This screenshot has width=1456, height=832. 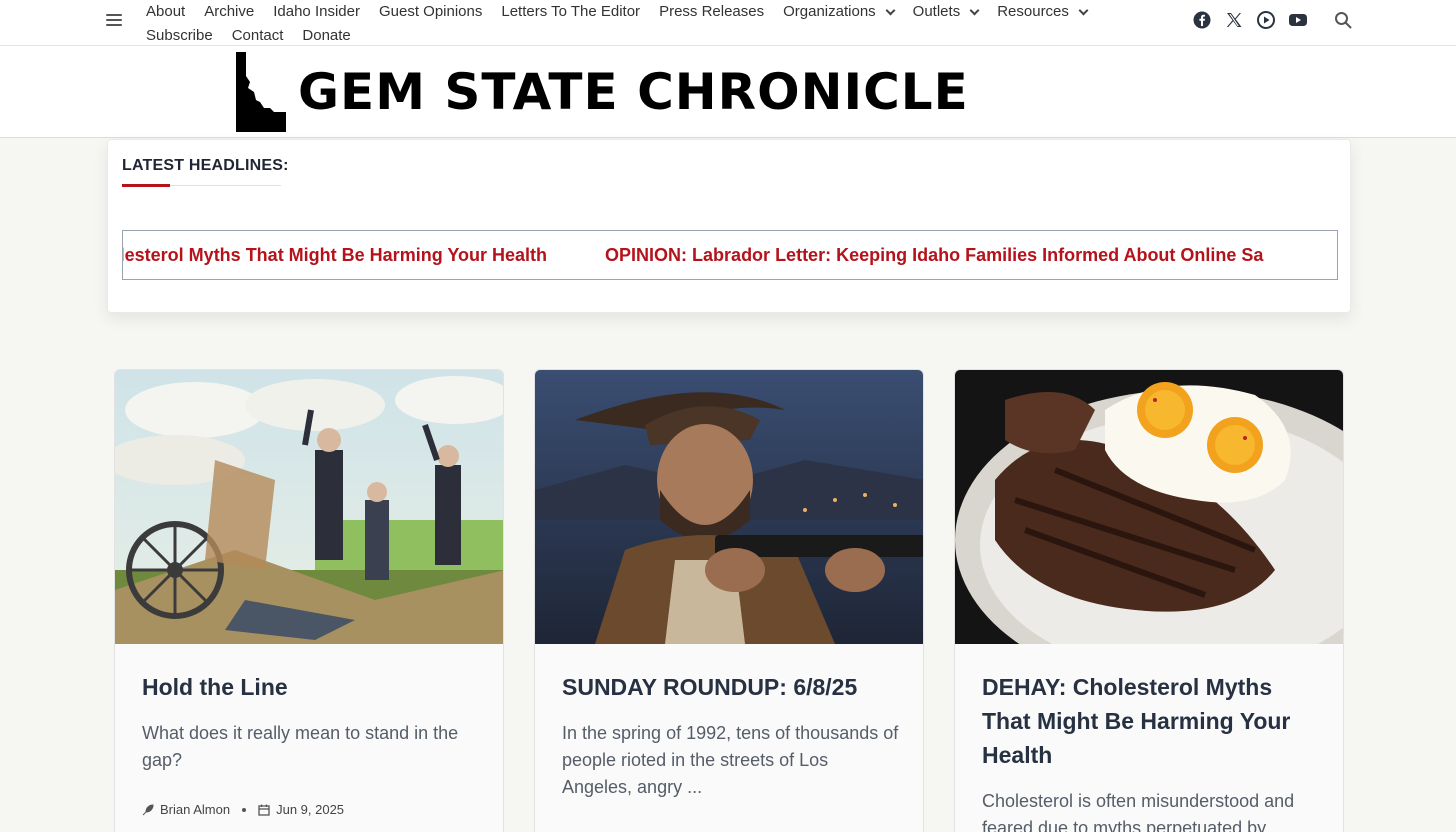 What do you see at coordinates (1250, 20) in the screenshot?
I see `social-links` at bounding box center [1250, 20].